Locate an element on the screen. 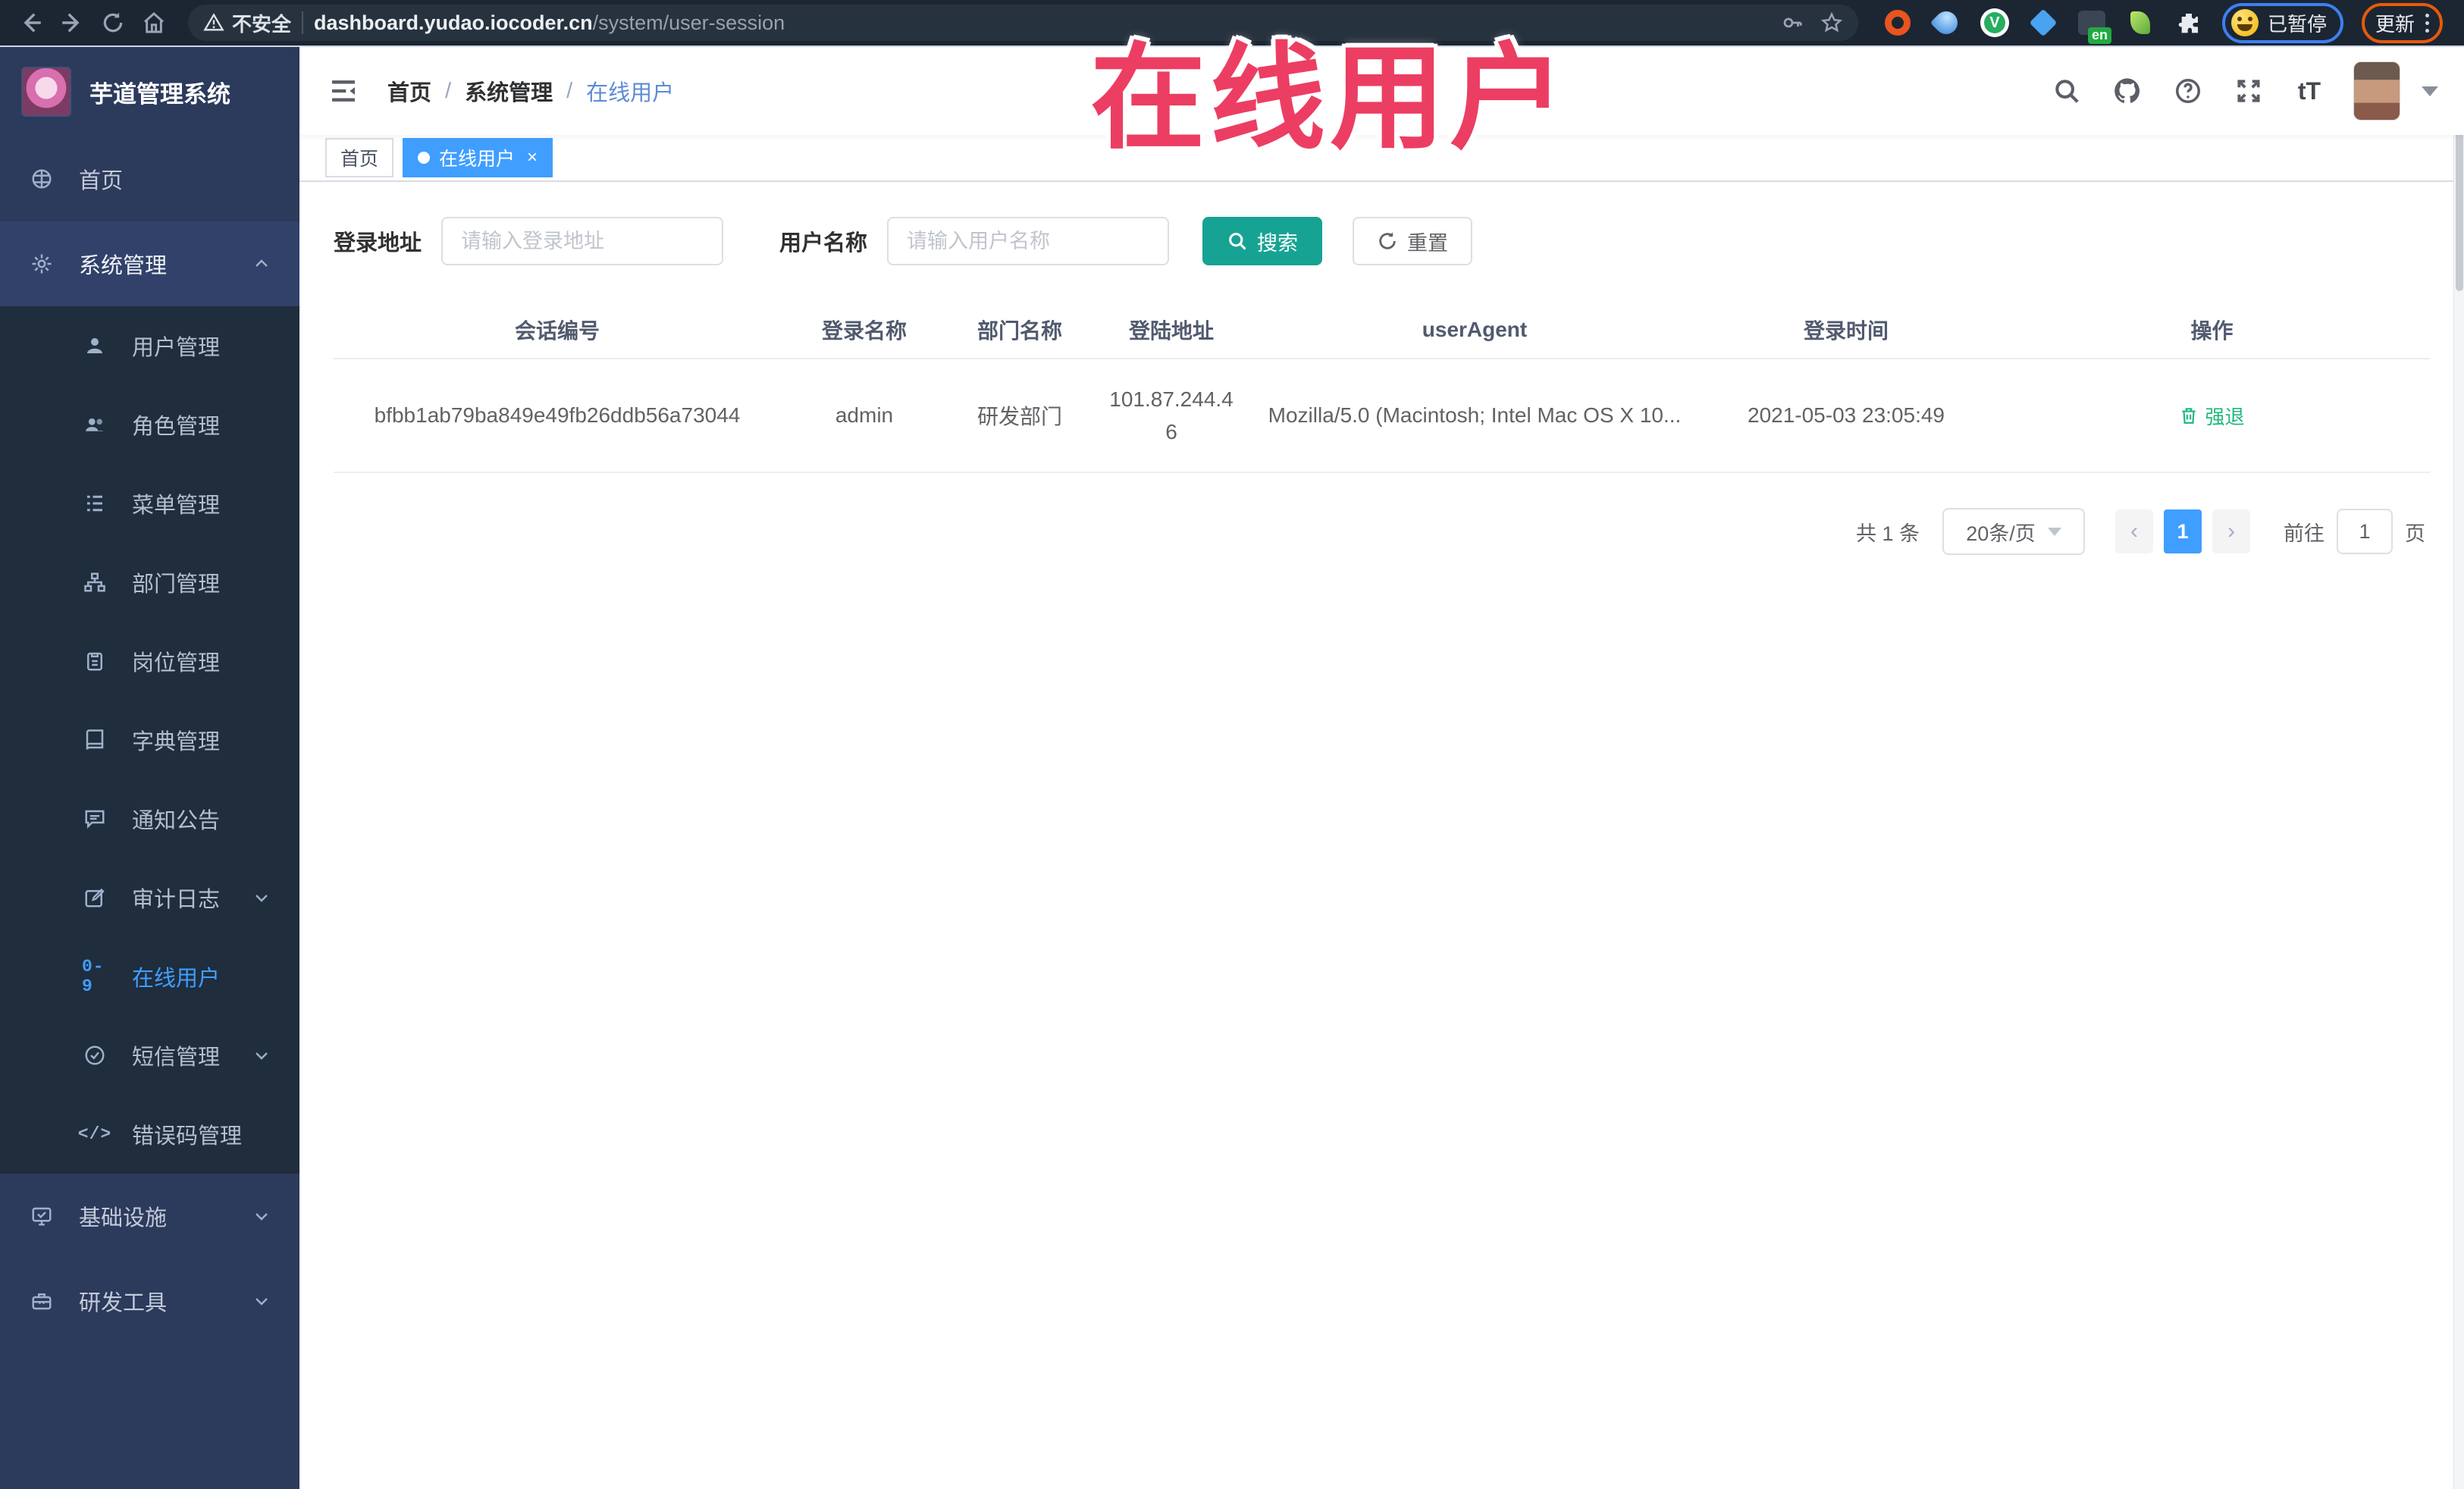 Image resolution: width=2464 pixels, height=1489 pixels. users-icon is located at coordinates (95, 425).